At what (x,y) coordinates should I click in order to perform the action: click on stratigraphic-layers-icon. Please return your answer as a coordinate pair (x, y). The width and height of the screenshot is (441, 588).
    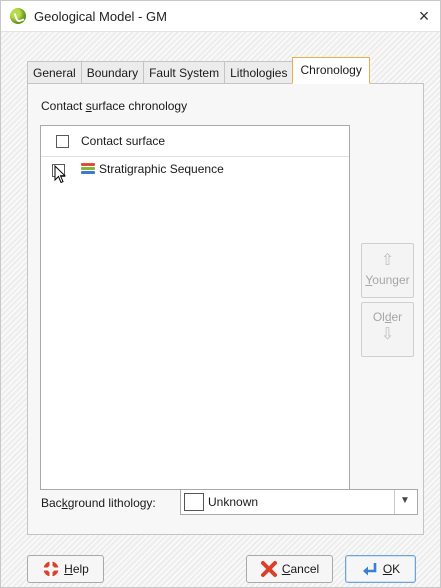
    Looking at the image, I should click on (88, 170).